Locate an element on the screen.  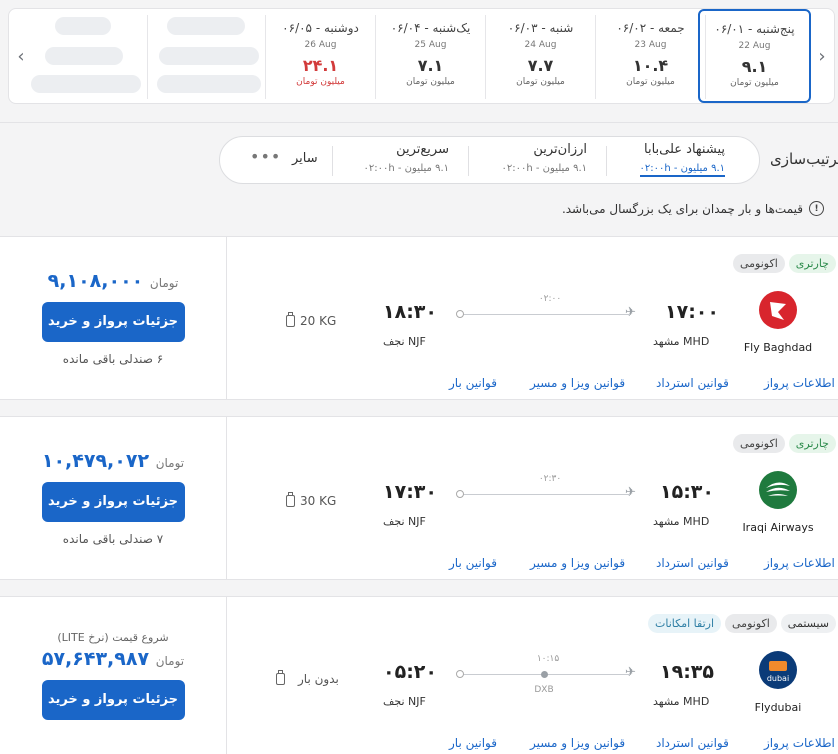
date-option-2208-selected: پنج‌شنبه - ۰۶/۰۱ 22 Aug ۹.۱ میلیون تومان is located at coordinates (754, 56).